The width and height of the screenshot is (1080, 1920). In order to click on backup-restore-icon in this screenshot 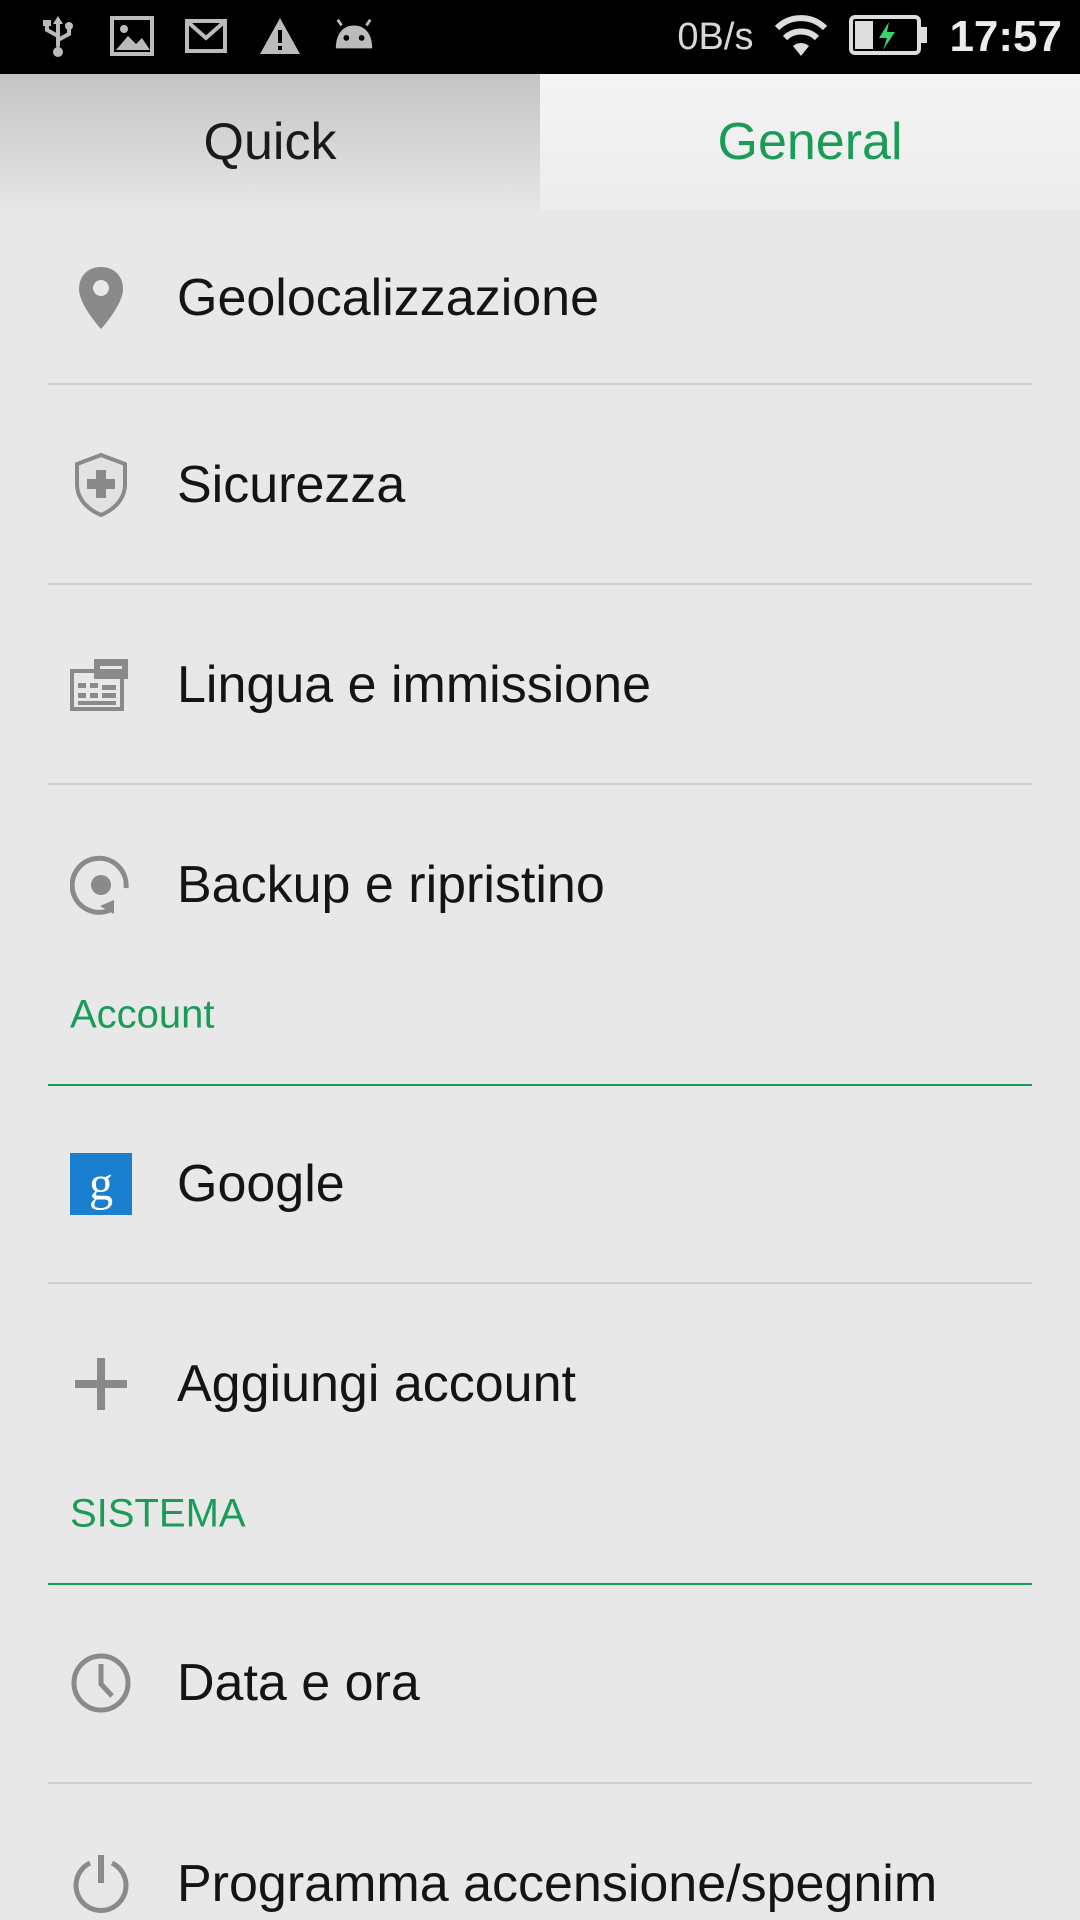, I will do `click(101, 885)`.